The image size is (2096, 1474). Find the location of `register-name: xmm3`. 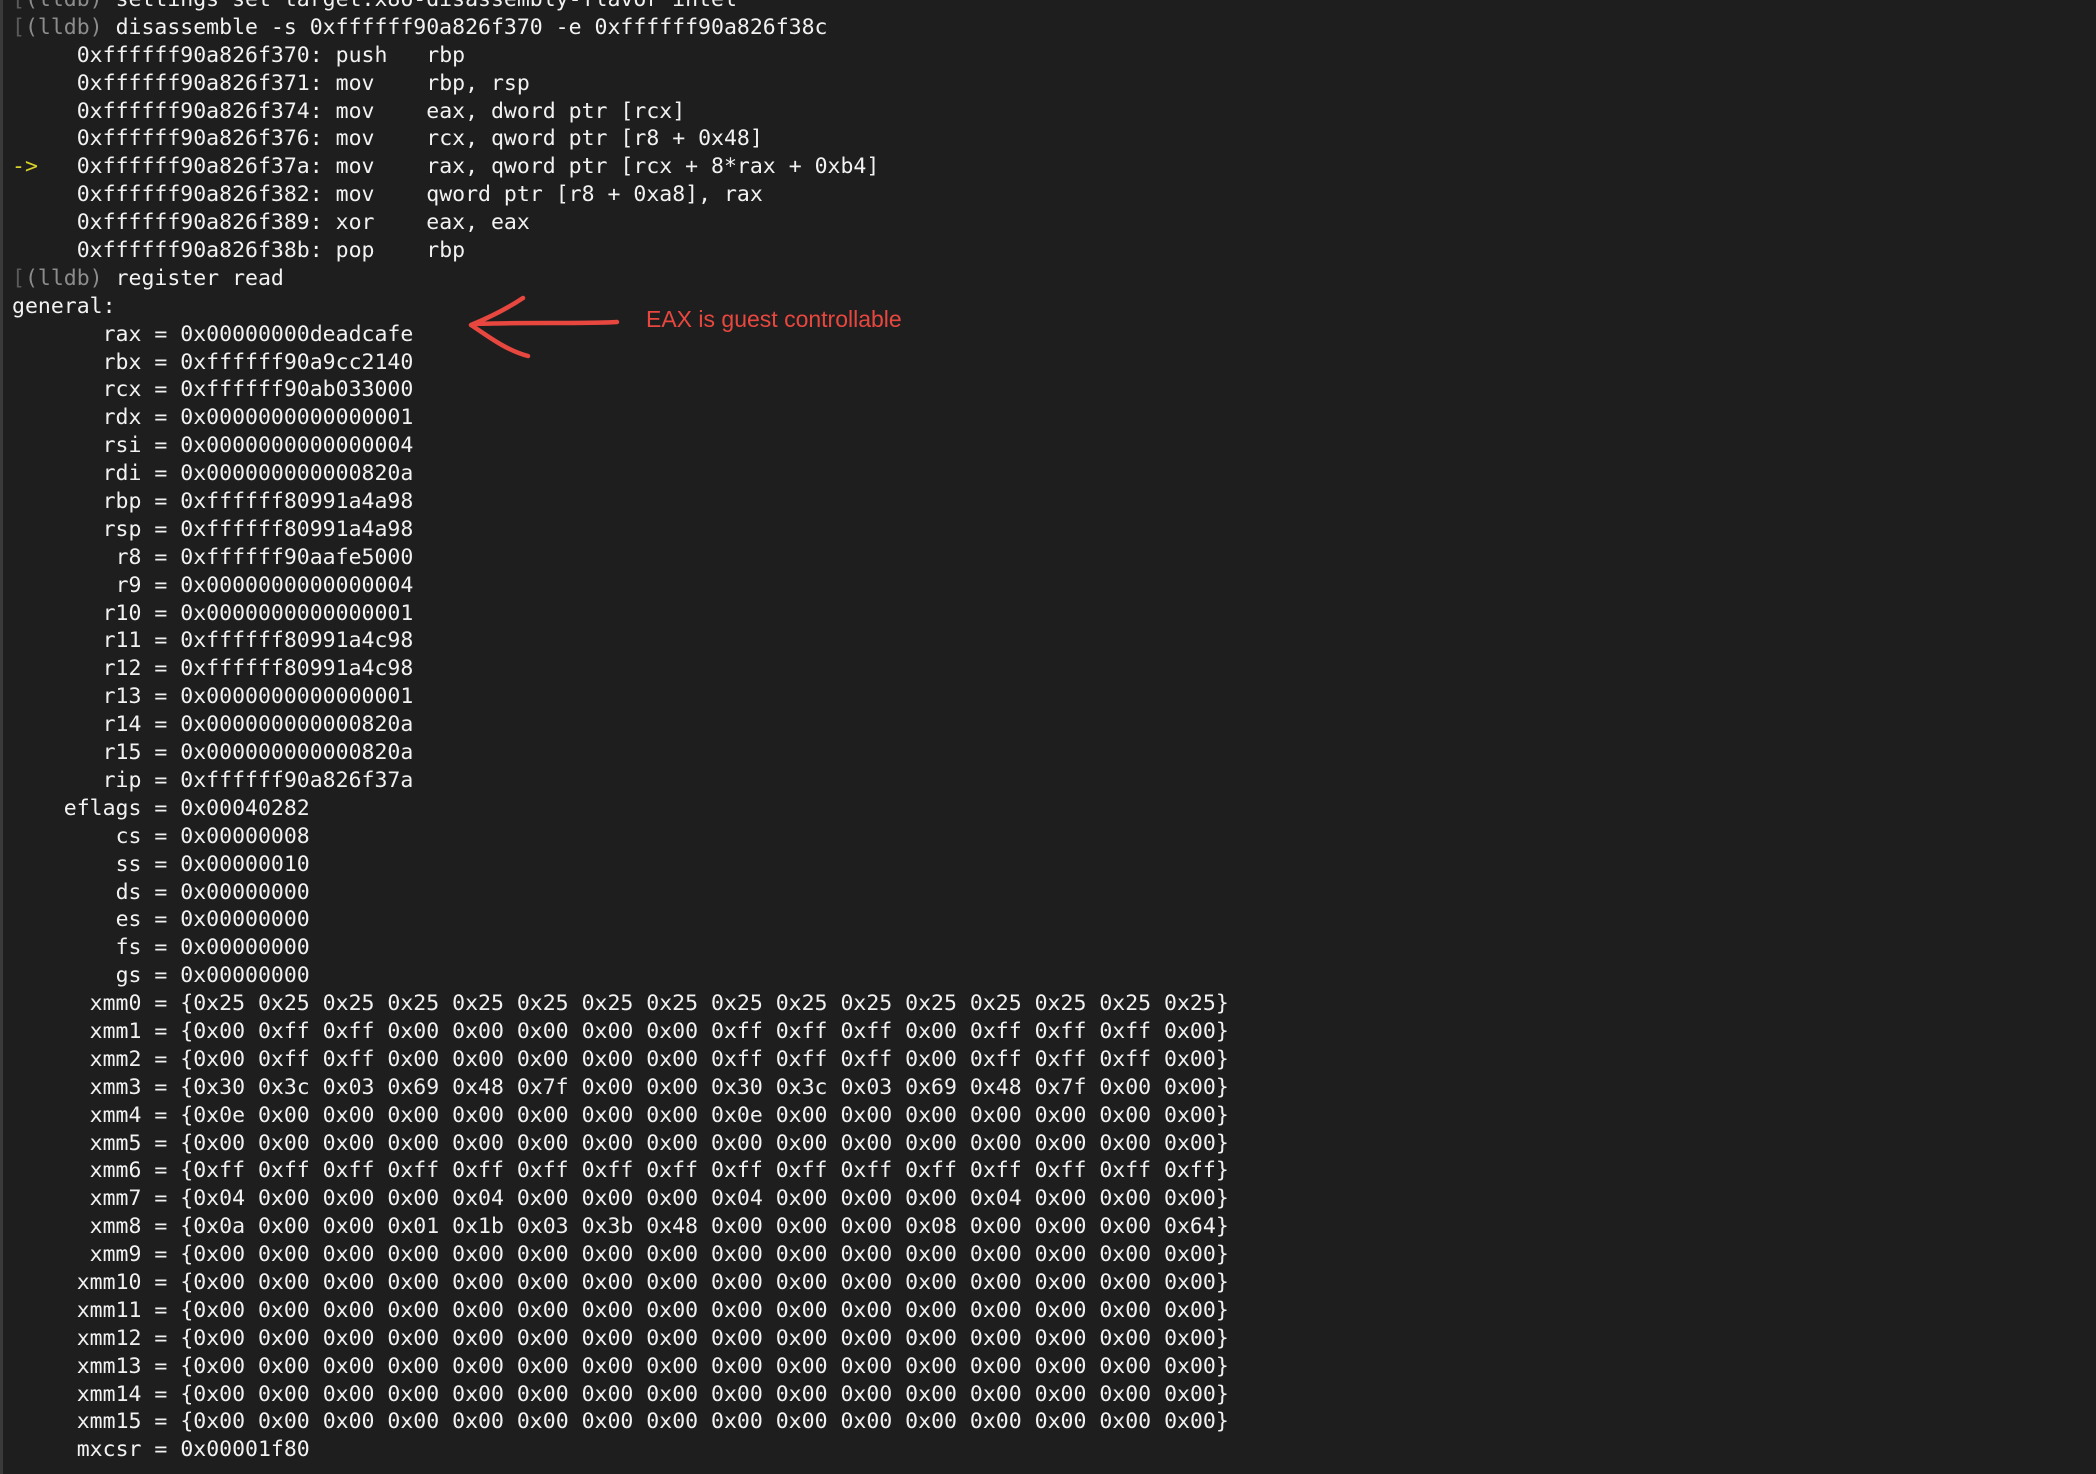

register-name: xmm3 is located at coordinates (115, 1087).